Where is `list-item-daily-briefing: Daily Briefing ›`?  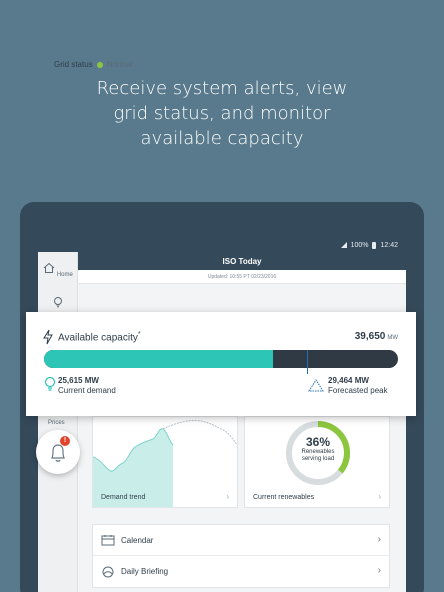
list-item-daily-briefing: Daily Briefing › is located at coordinates (241, 571).